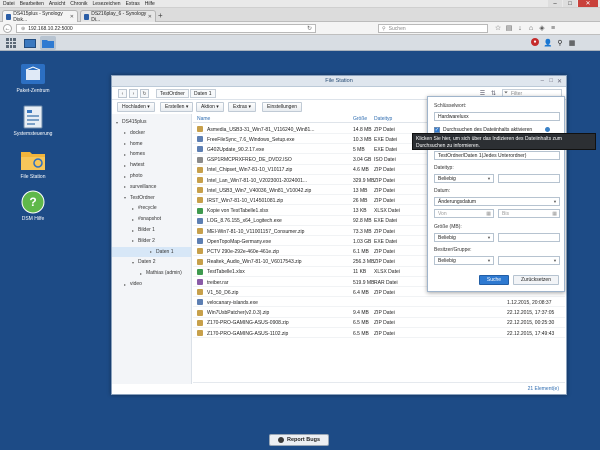 Image resolution: width=600 pixels, height=450 pixels. Describe the element at coordinates (33, 121) in the screenshot. I see `desktop-icon-control-panel: Systemsteuerung` at that location.